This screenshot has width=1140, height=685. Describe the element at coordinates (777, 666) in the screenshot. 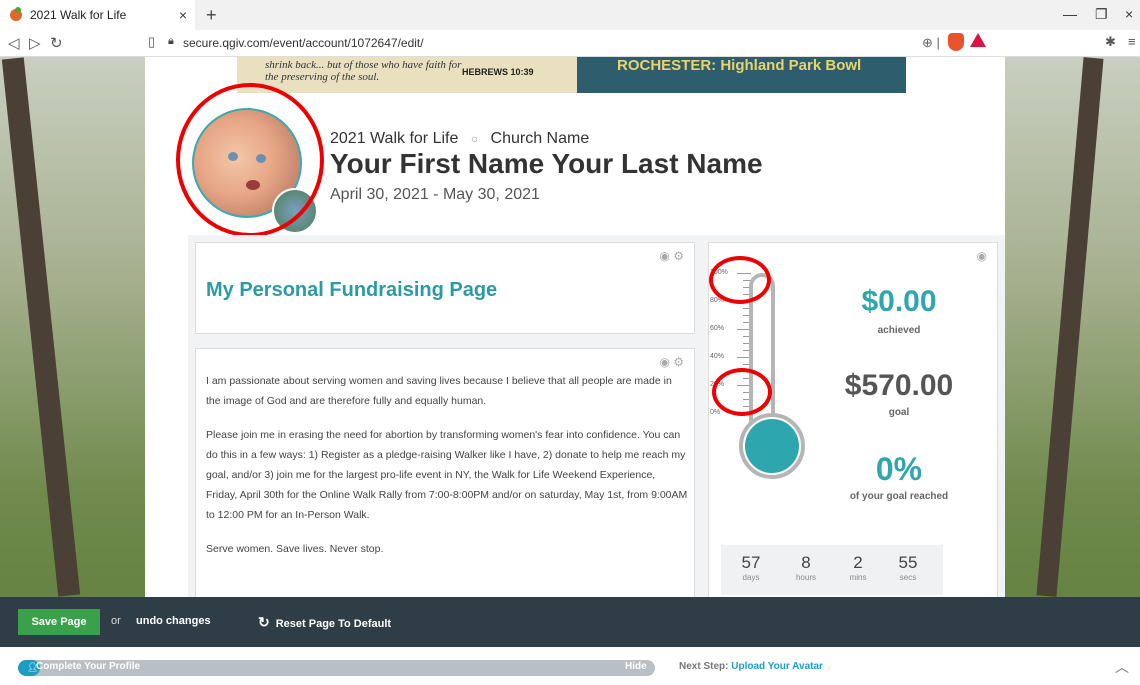

I see `upload-avatar-link: Upload Your Avatar` at that location.